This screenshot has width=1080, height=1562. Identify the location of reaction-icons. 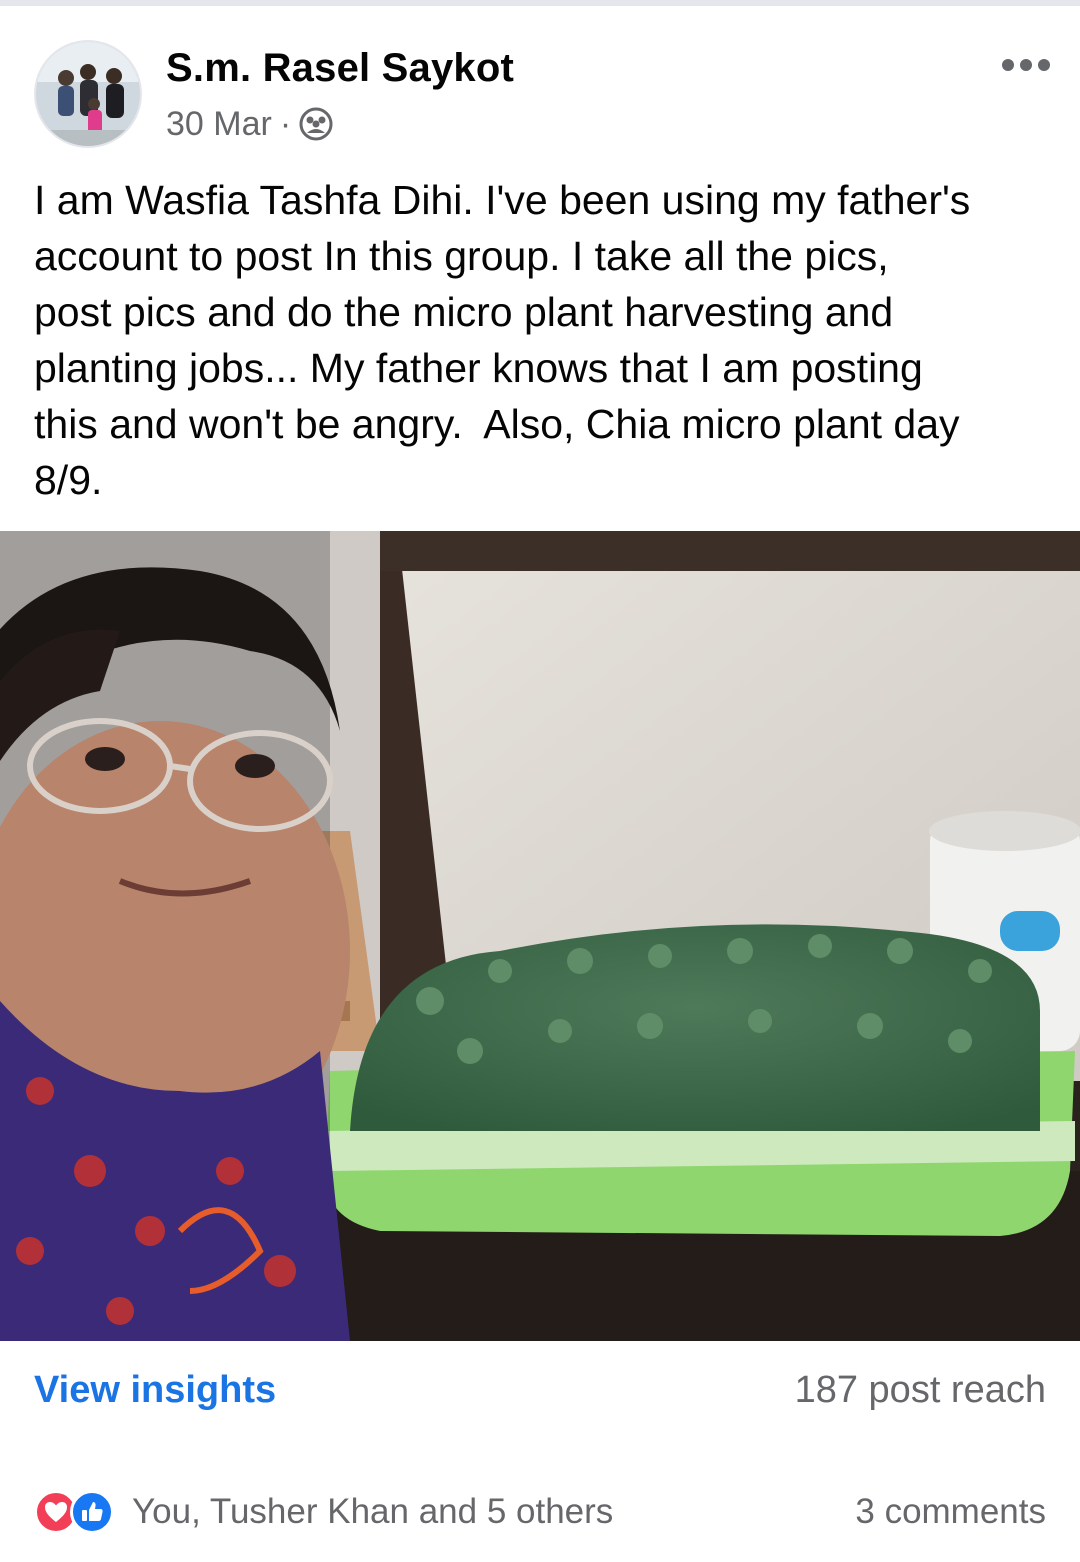
(79, 1512).